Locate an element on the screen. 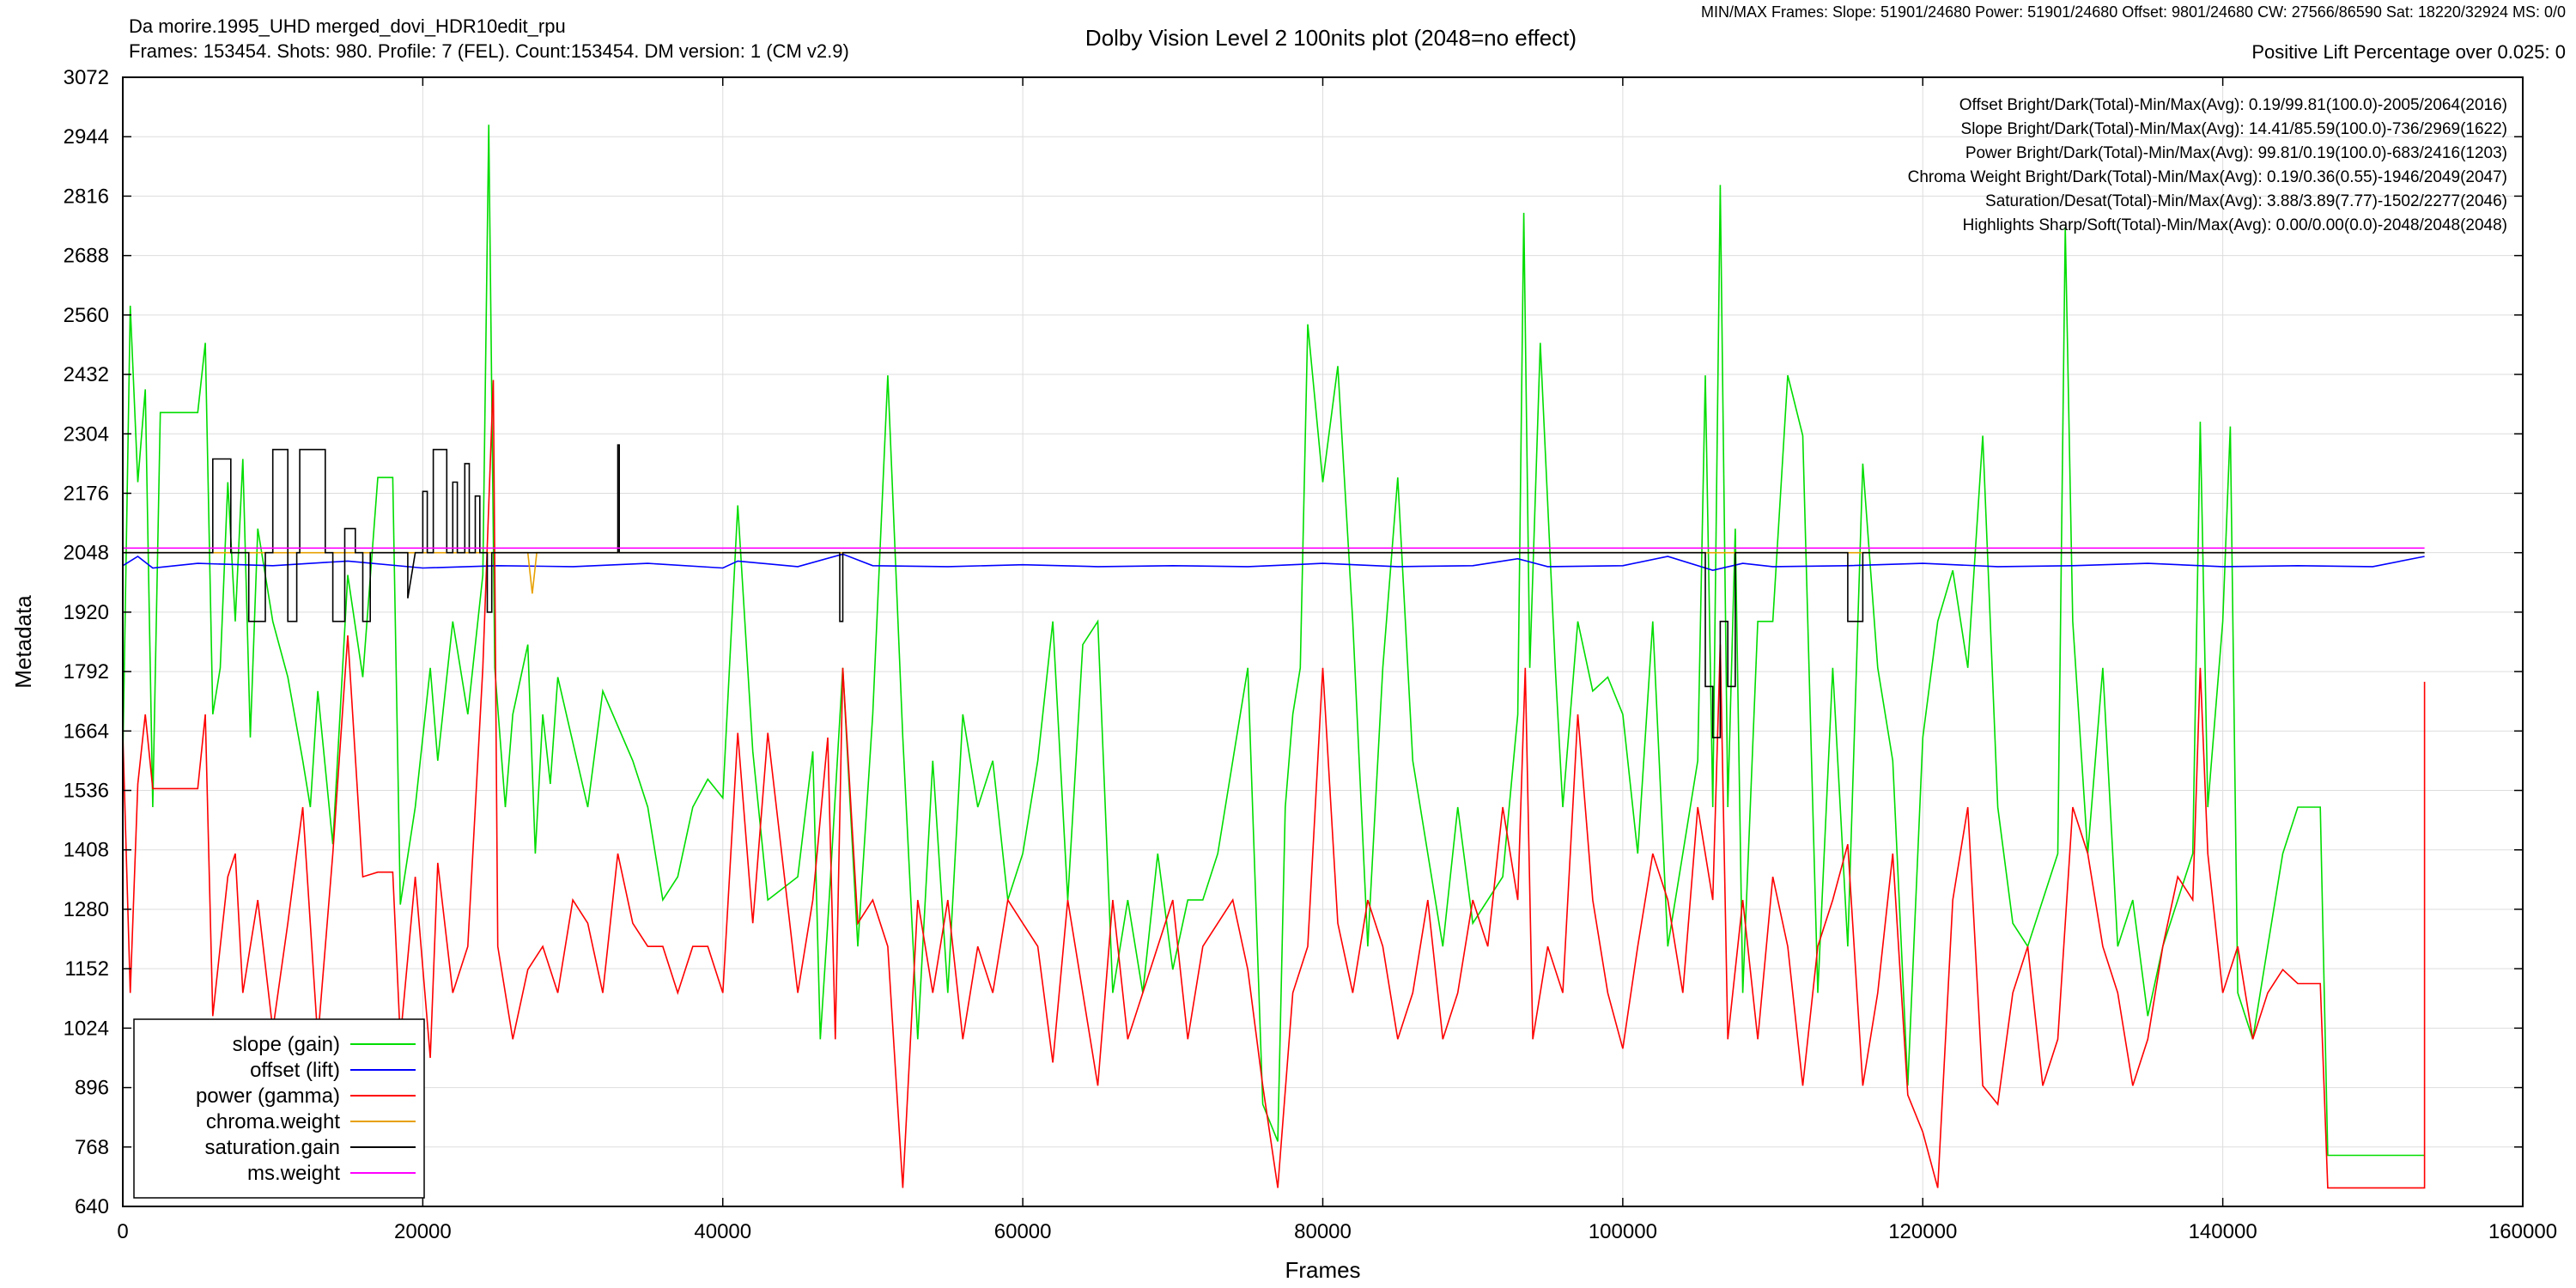  y-tick-label: 2048 is located at coordinates (86, 554).